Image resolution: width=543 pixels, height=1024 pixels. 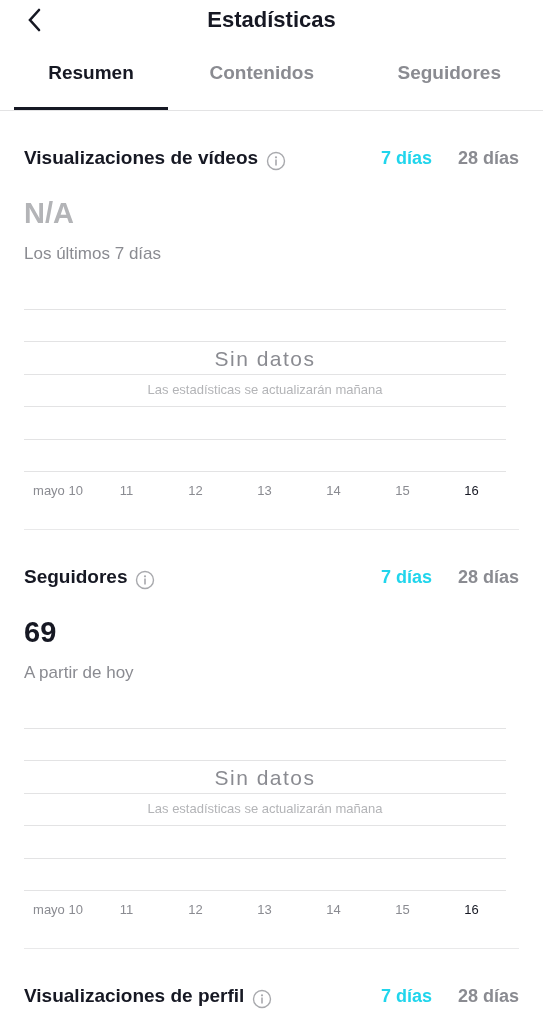 I want to click on section-title: Visualizaciones de vídeos, so click(x=141, y=158).